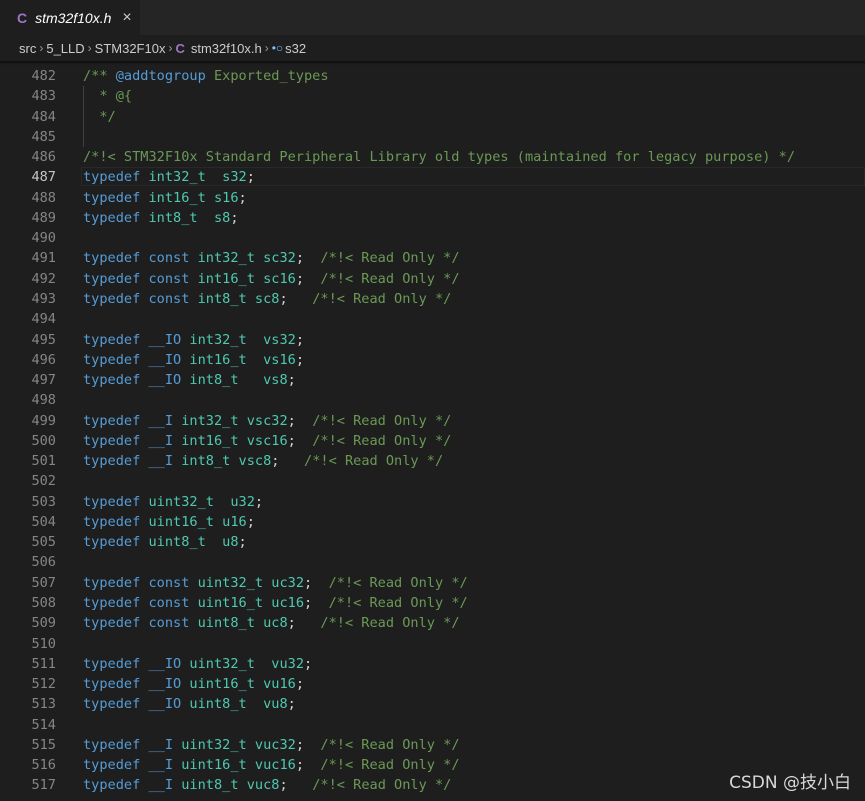 The width and height of the screenshot is (865, 801). Describe the element at coordinates (279, 359) in the screenshot. I see `token-type-name: vs16` at that location.